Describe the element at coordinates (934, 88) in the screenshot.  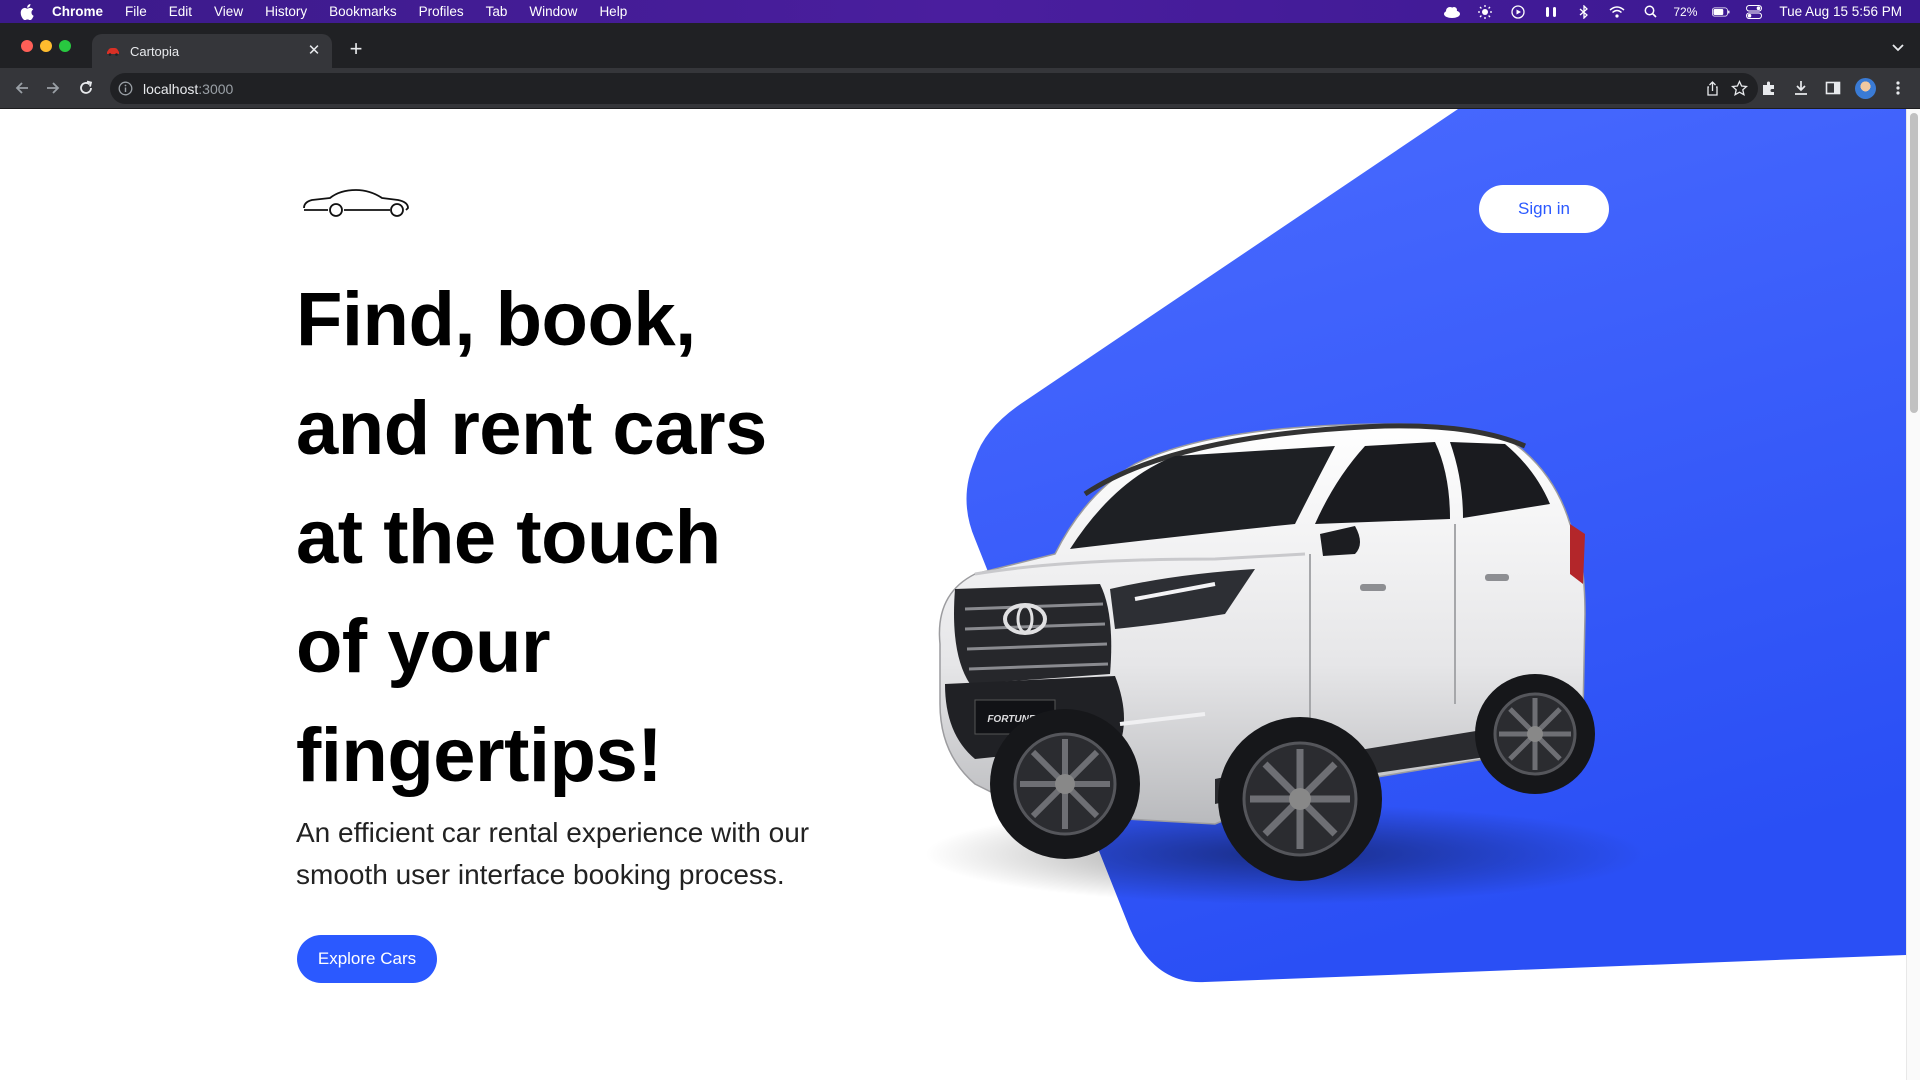
I see `address-bar: localhost:3000` at that location.